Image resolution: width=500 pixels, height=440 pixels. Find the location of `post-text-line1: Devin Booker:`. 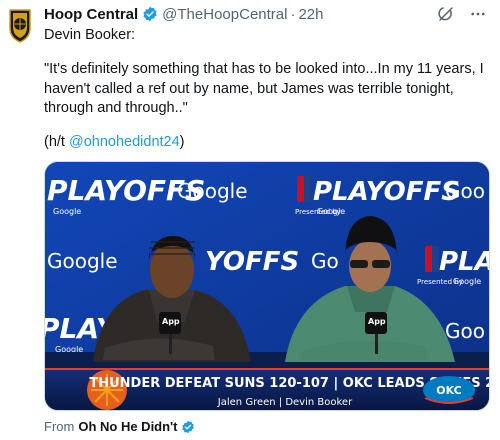

post-text-line1: Devin Booker: is located at coordinates (267, 36).